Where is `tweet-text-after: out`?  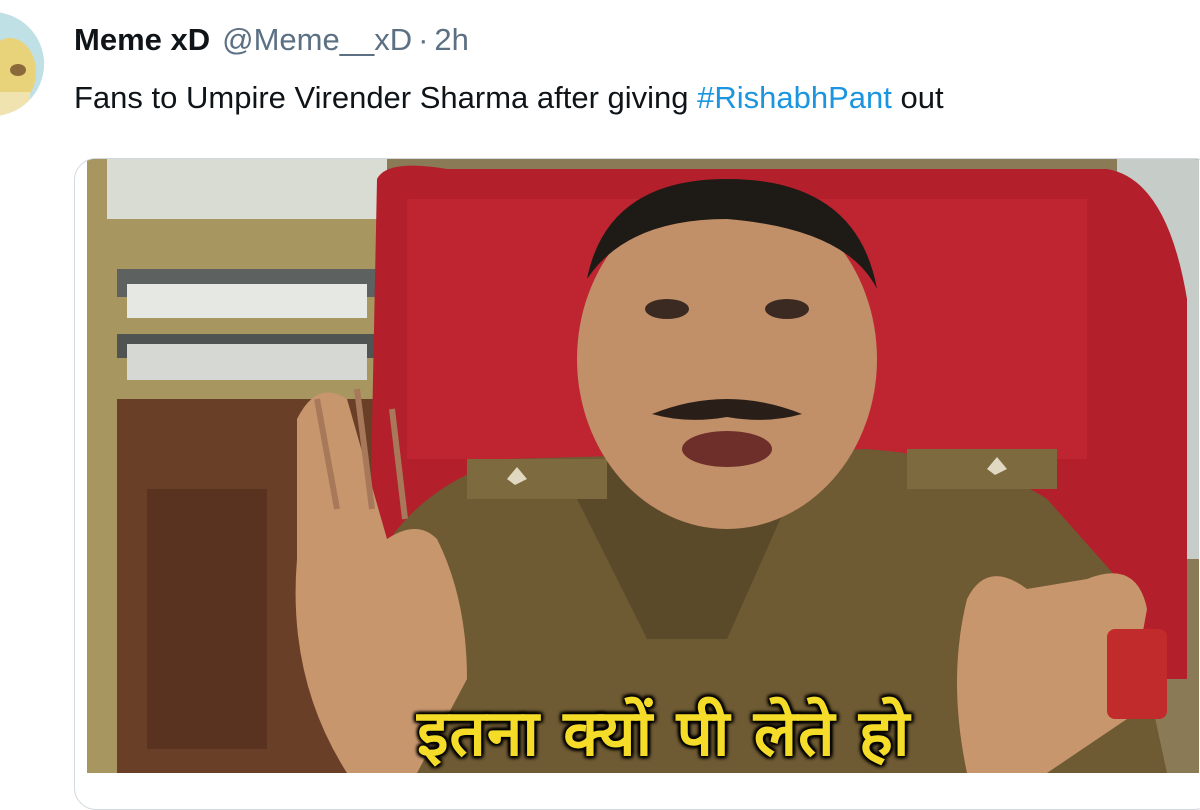 tweet-text-after: out is located at coordinates (917, 97).